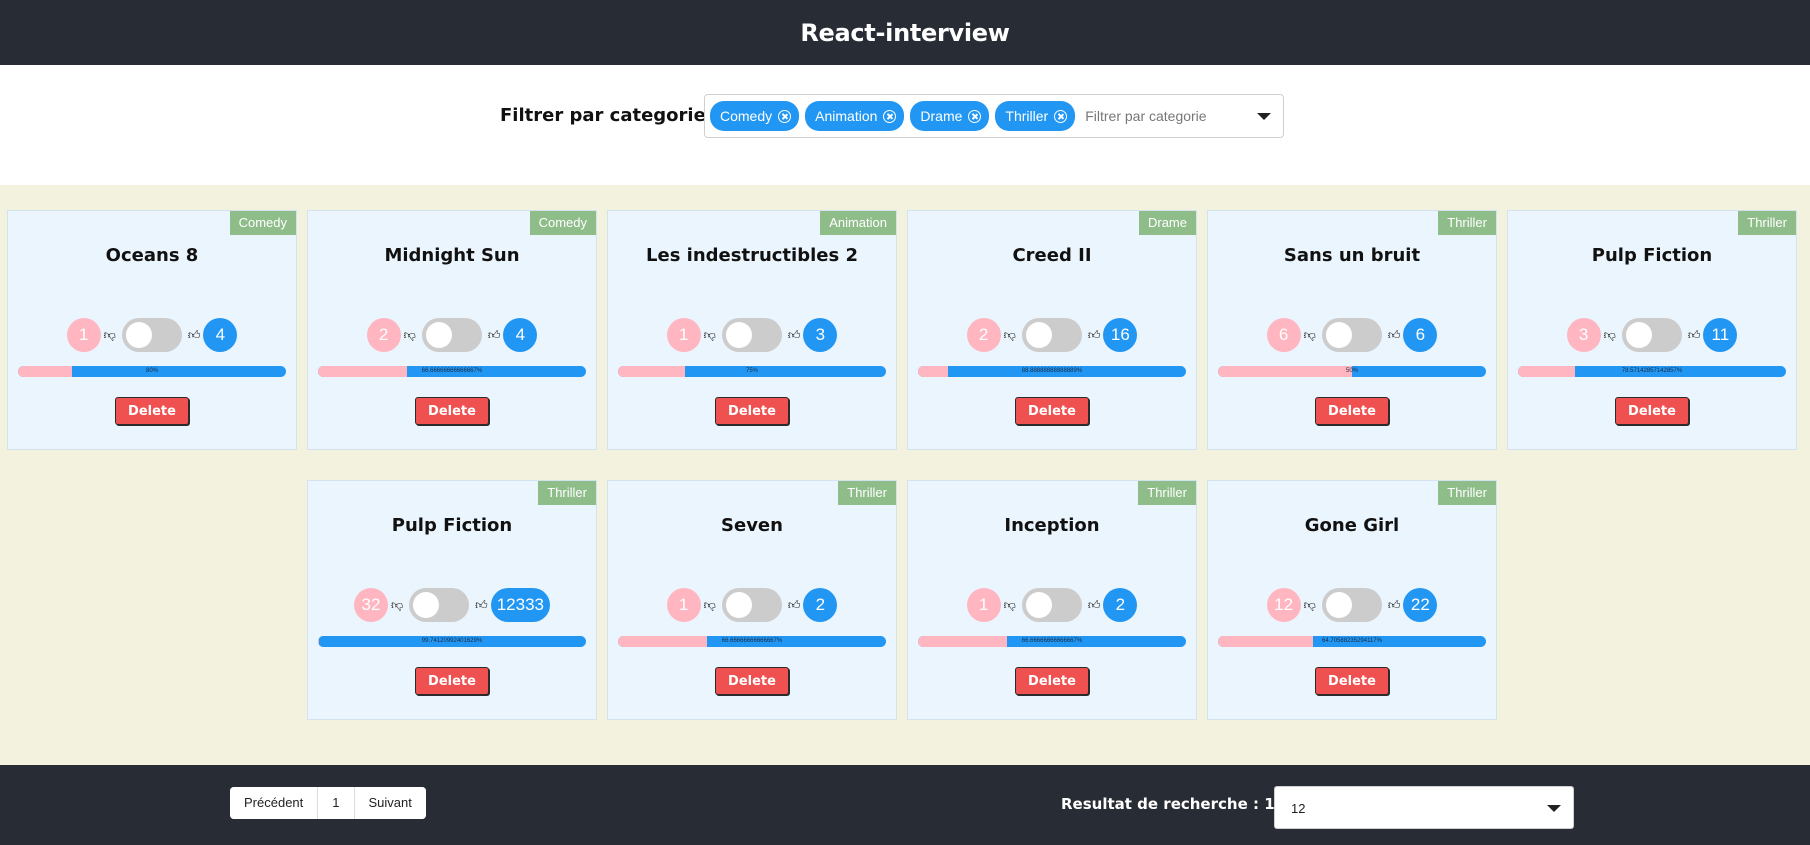 This screenshot has width=1810, height=845. What do you see at coordinates (858, 223) in the screenshot?
I see `category-badge: Animation` at bounding box center [858, 223].